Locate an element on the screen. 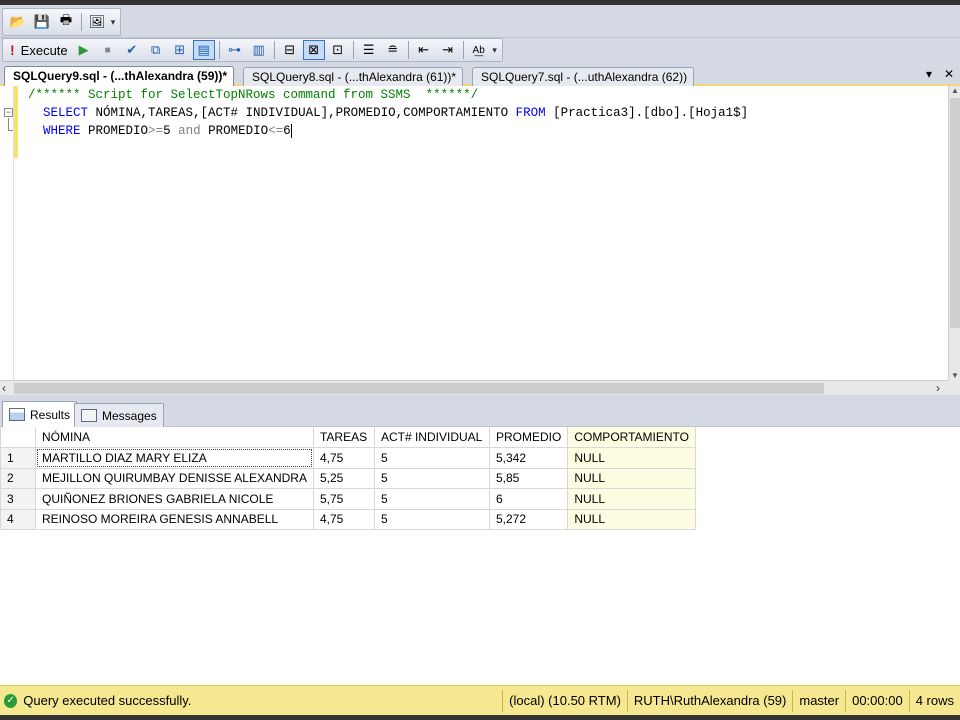 This screenshot has width=960, height=720. standard-toolbar: 📂 💾 🖶 🖼 ▾ is located at coordinates (480, 21).